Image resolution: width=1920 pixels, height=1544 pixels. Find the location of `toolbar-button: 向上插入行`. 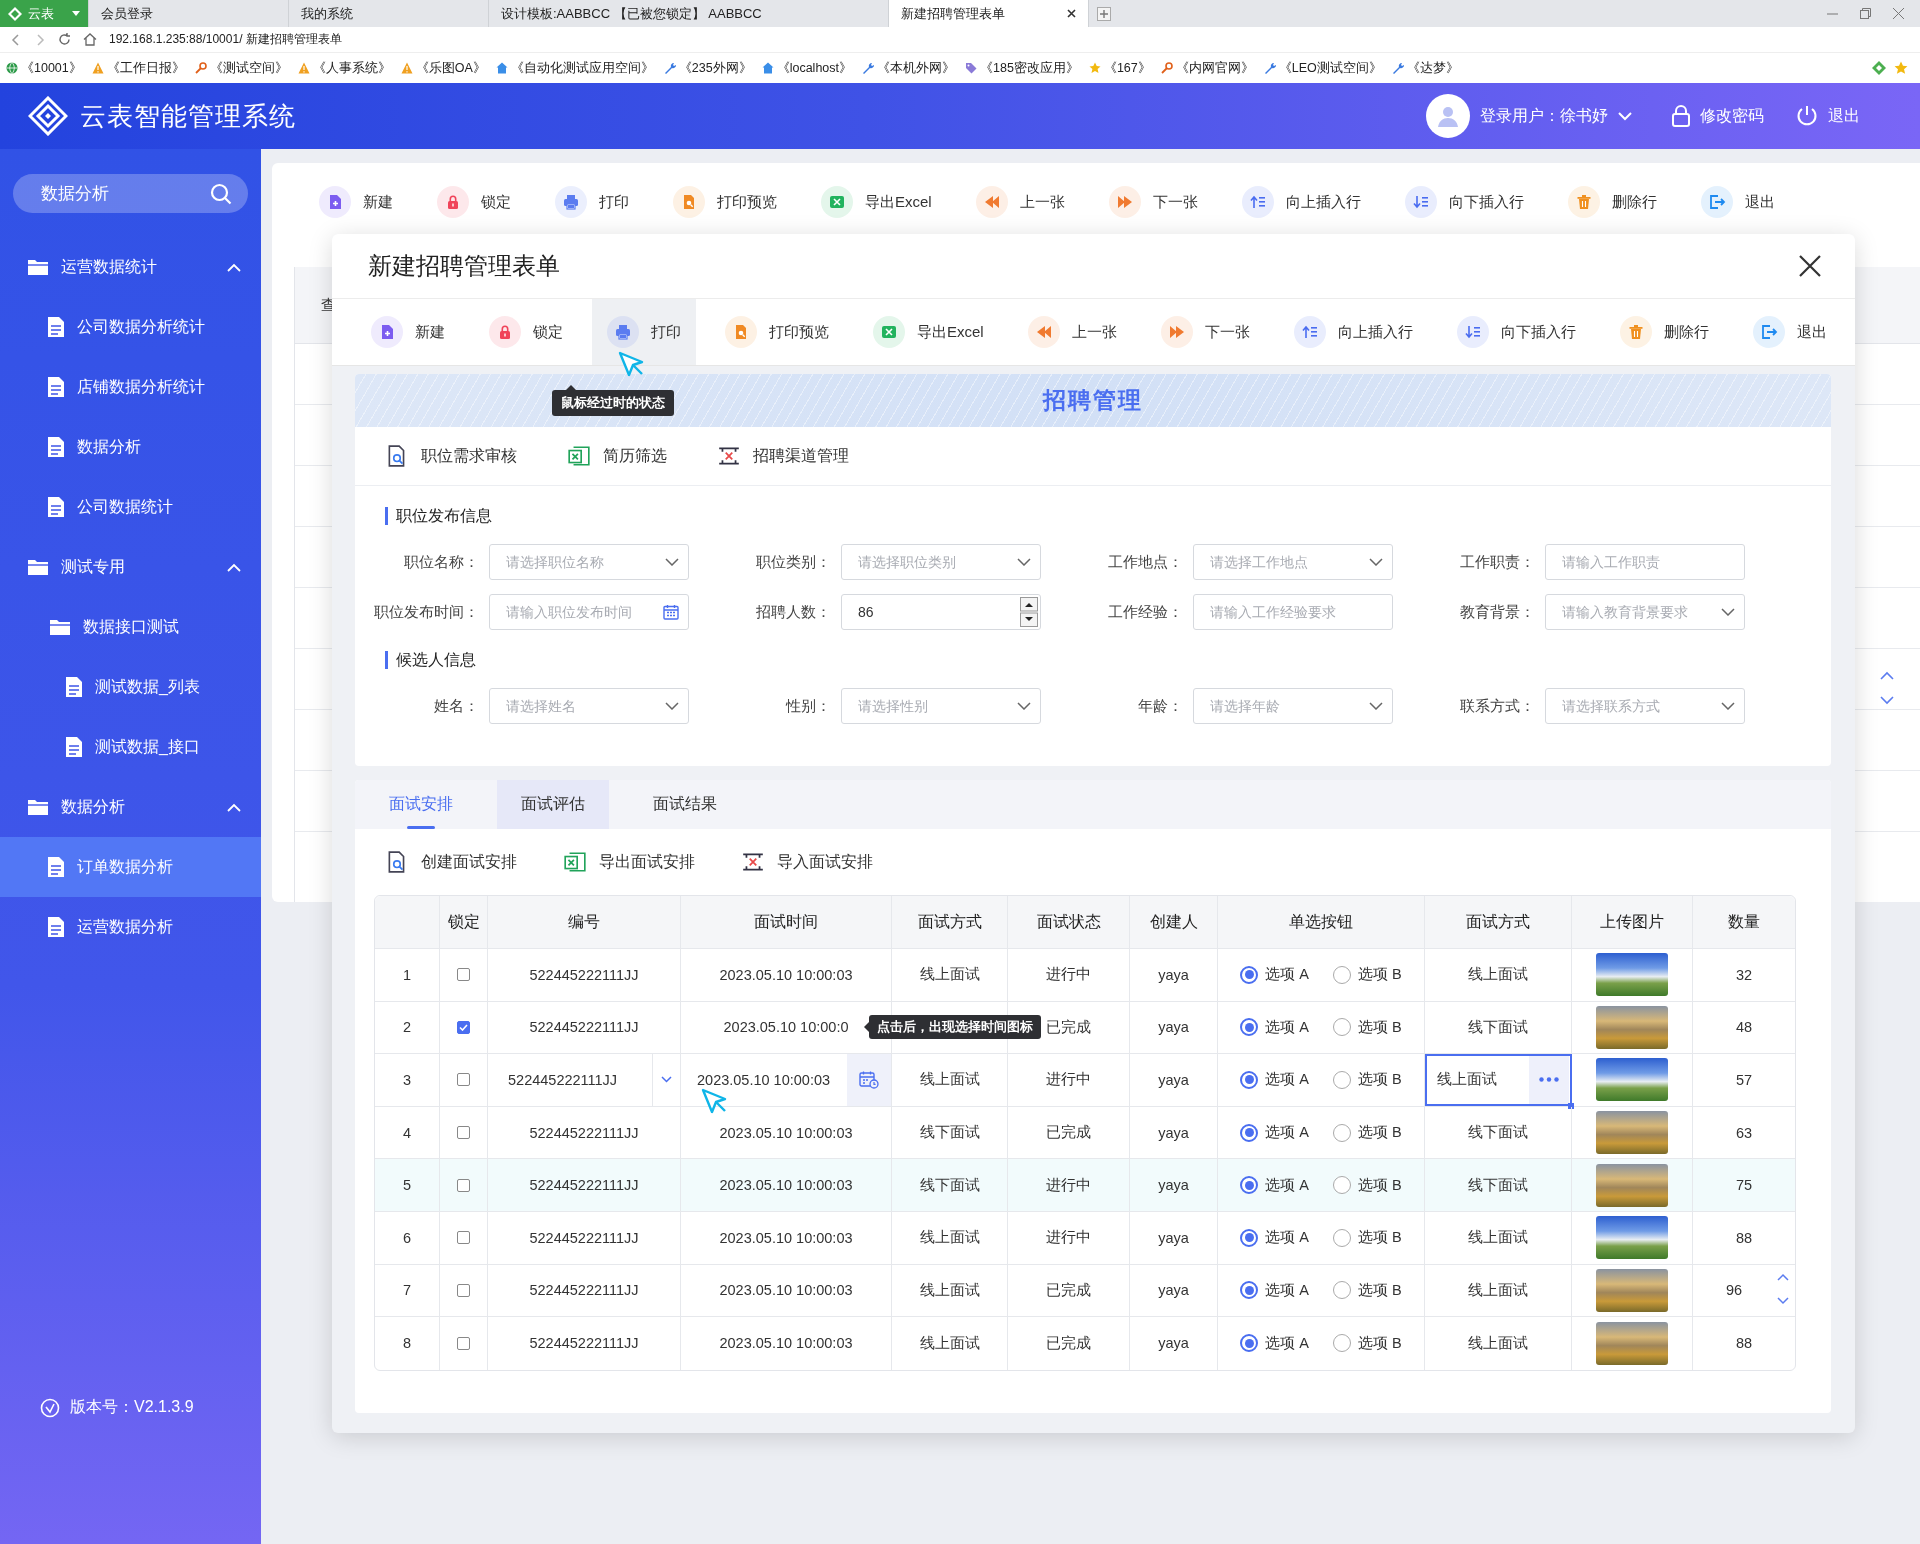

toolbar-button: 向上插入行 is located at coordinates (1353, 332).